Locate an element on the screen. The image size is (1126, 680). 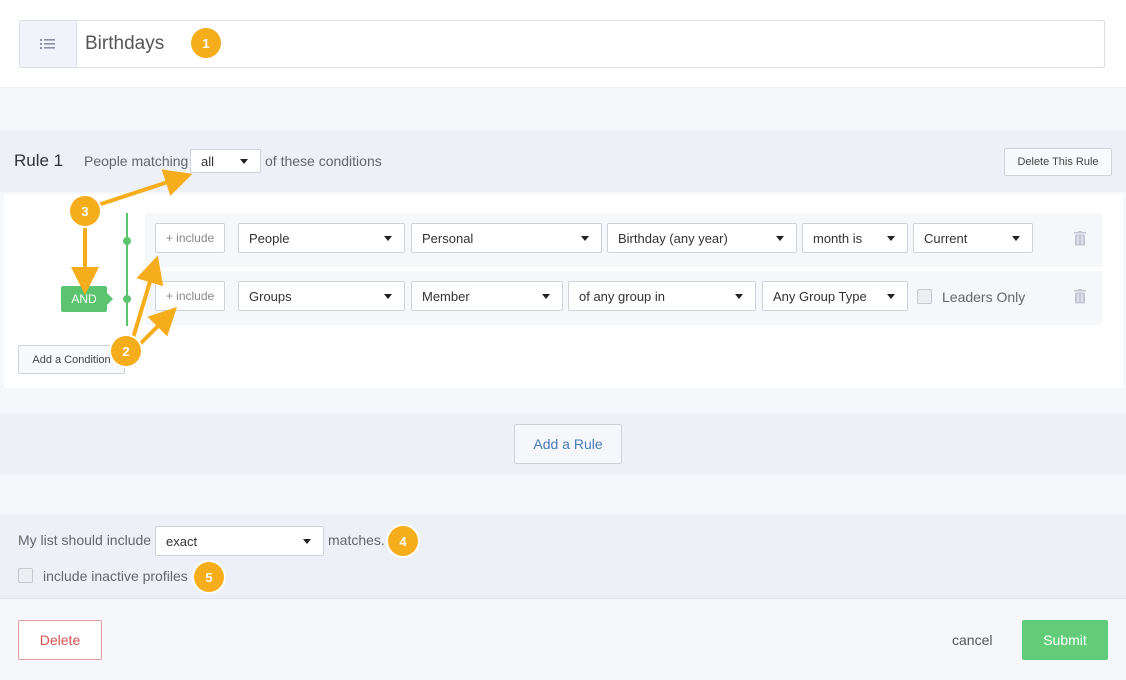
condition-select: People is located at coordinates (321, 238).